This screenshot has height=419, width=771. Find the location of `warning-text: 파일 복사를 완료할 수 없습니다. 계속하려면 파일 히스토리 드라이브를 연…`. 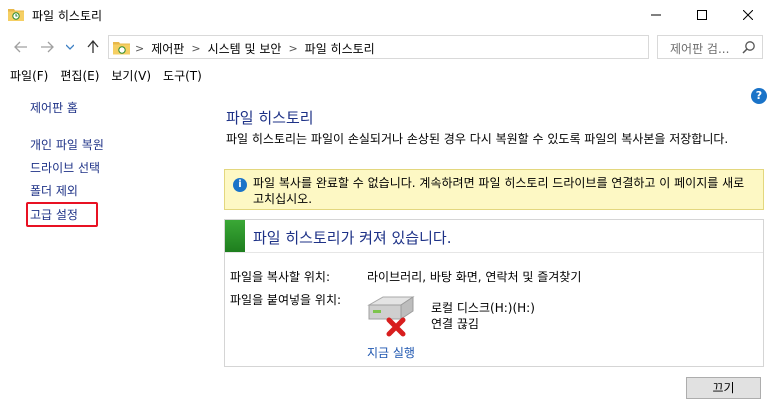

warning-text: 파일 복사를 완료할 수 없습니다. 계속하려면 파일 히스토리 드라이브를 연… is located at coordinates (499, 191).